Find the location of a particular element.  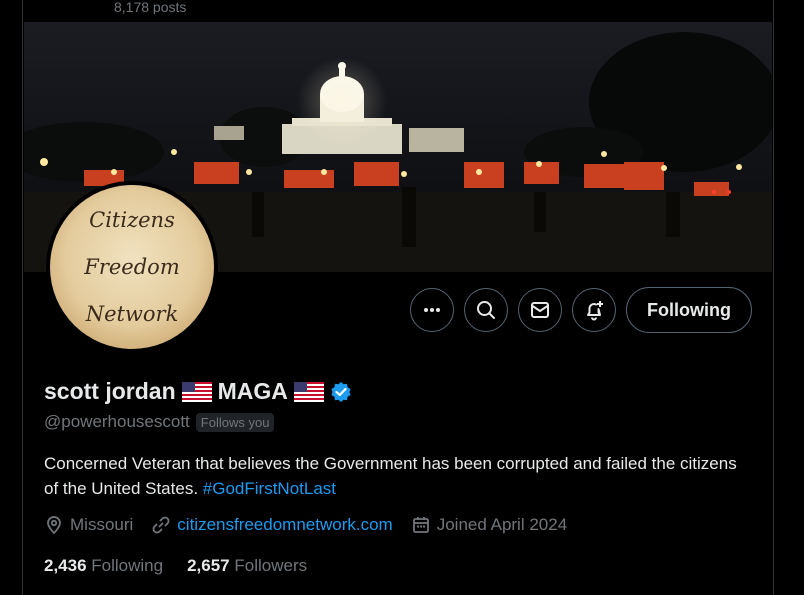

calendar-icon is located at coordinates (420, 525).